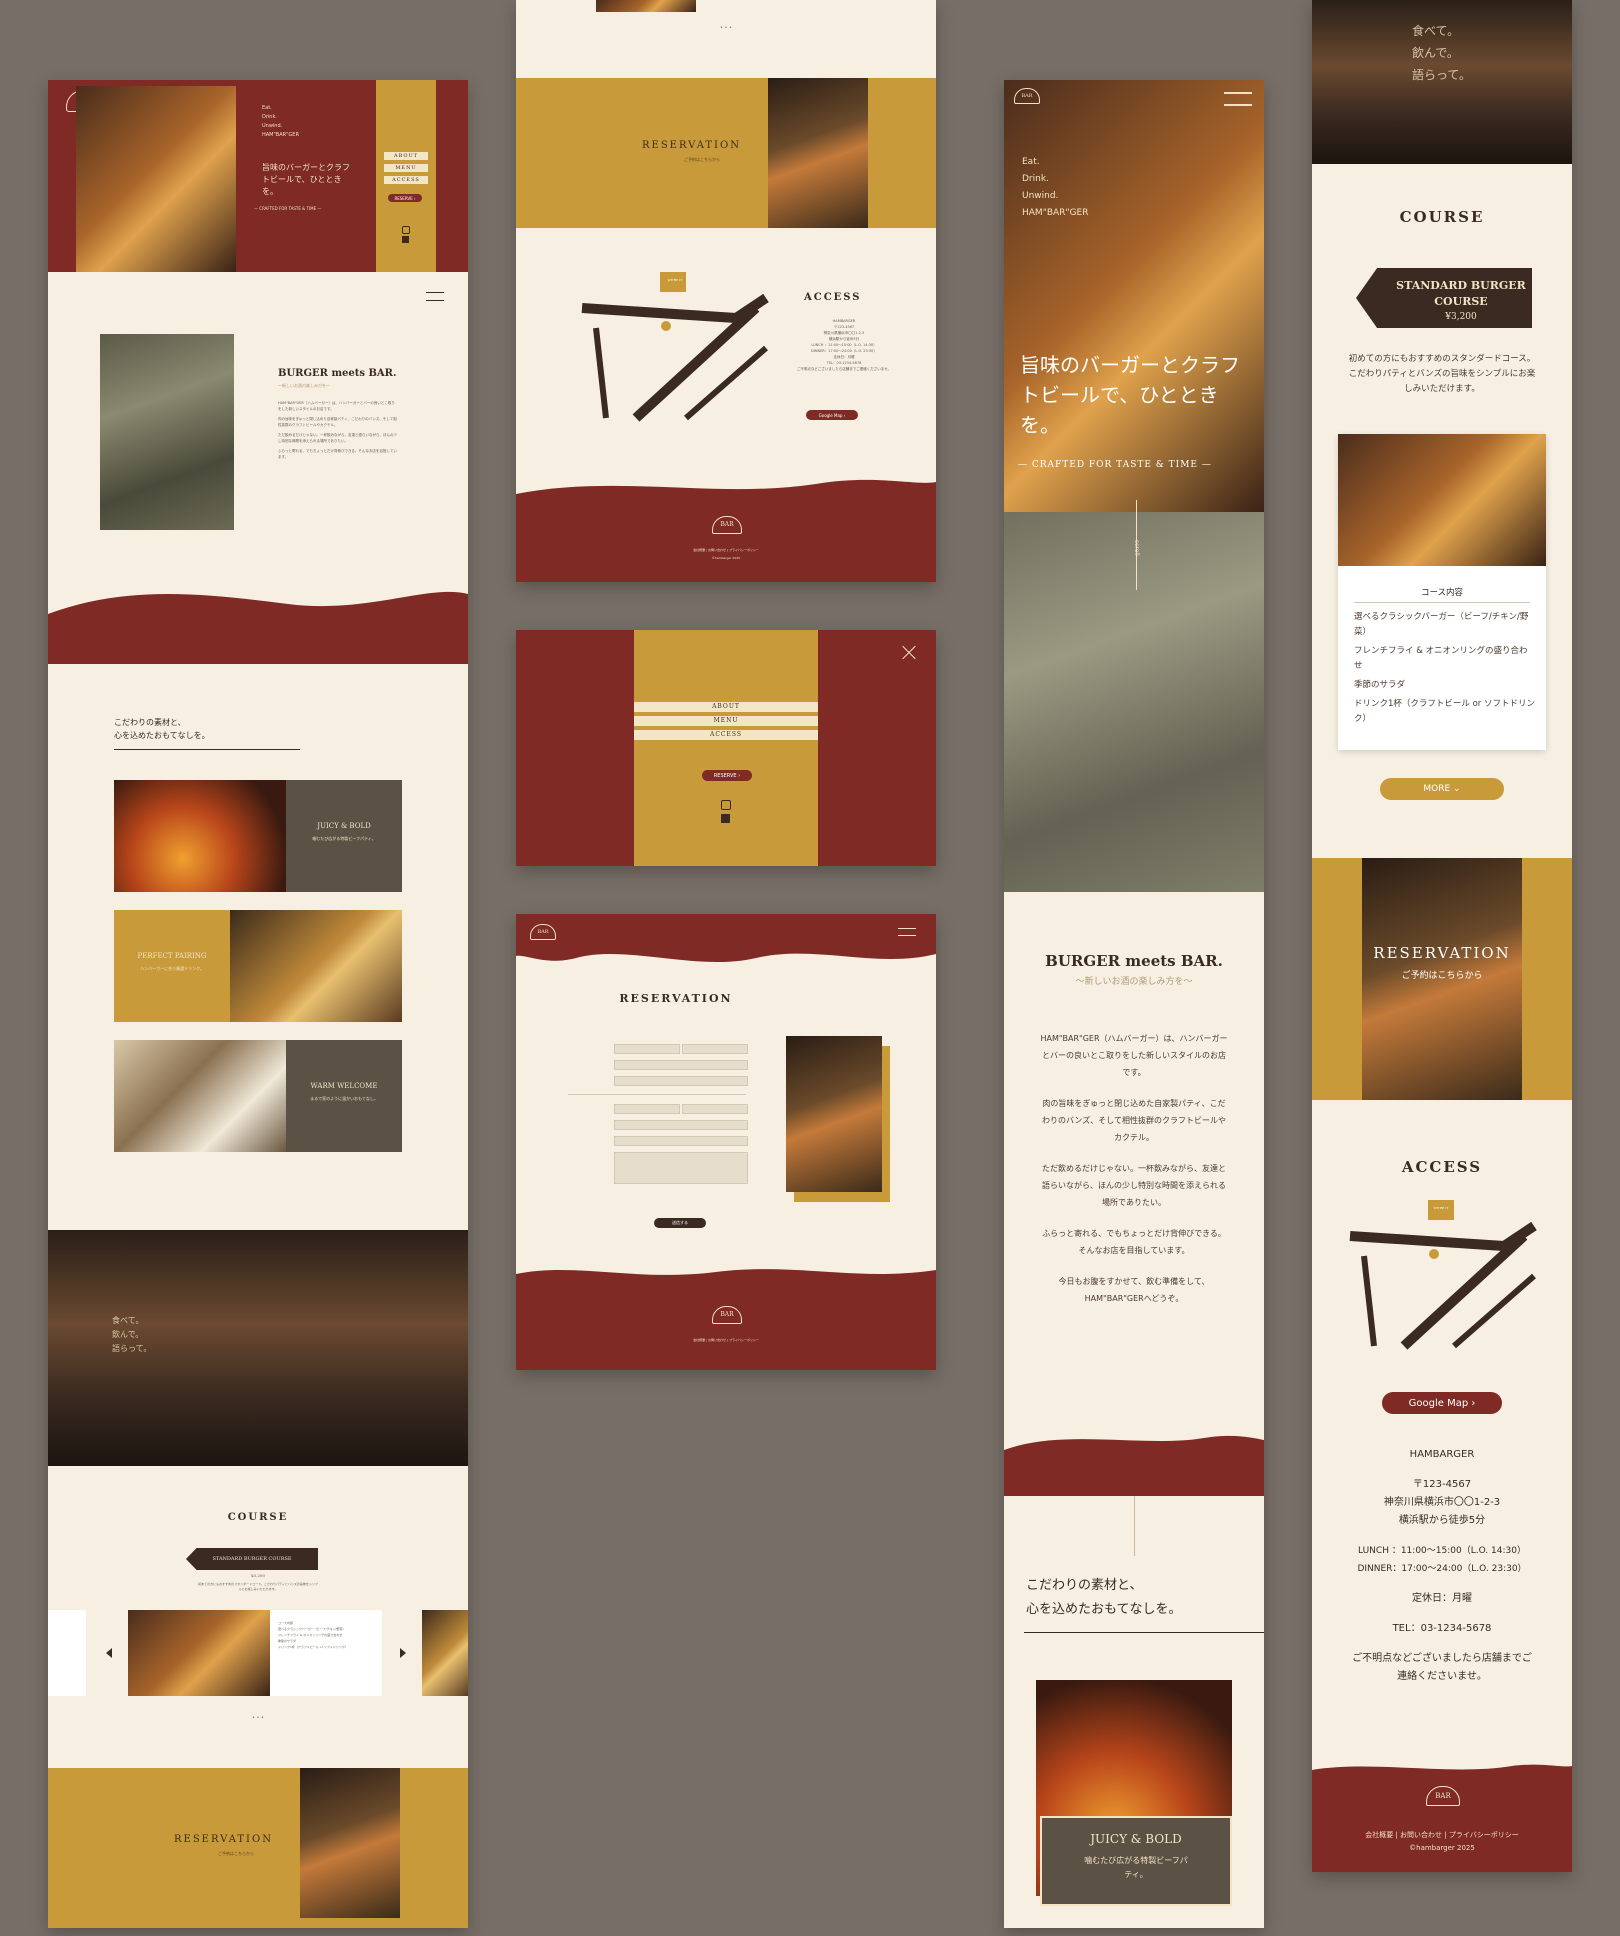 The image size is (1620, 1936). Describe the element at coordinates (681, 1125) in the screenshot. I see `guests-select` at that location.